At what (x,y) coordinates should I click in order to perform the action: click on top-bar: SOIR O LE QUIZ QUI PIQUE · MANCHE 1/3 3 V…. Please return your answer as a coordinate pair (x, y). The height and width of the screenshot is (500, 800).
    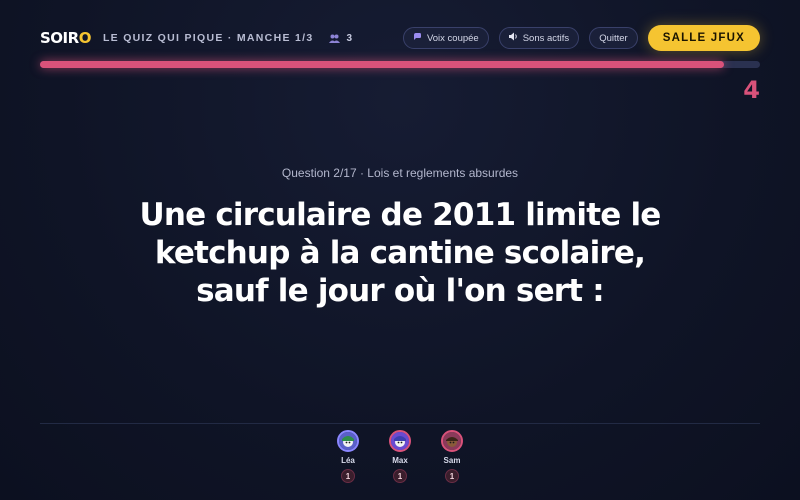
    Looking at the image, I should click on (400, 38).